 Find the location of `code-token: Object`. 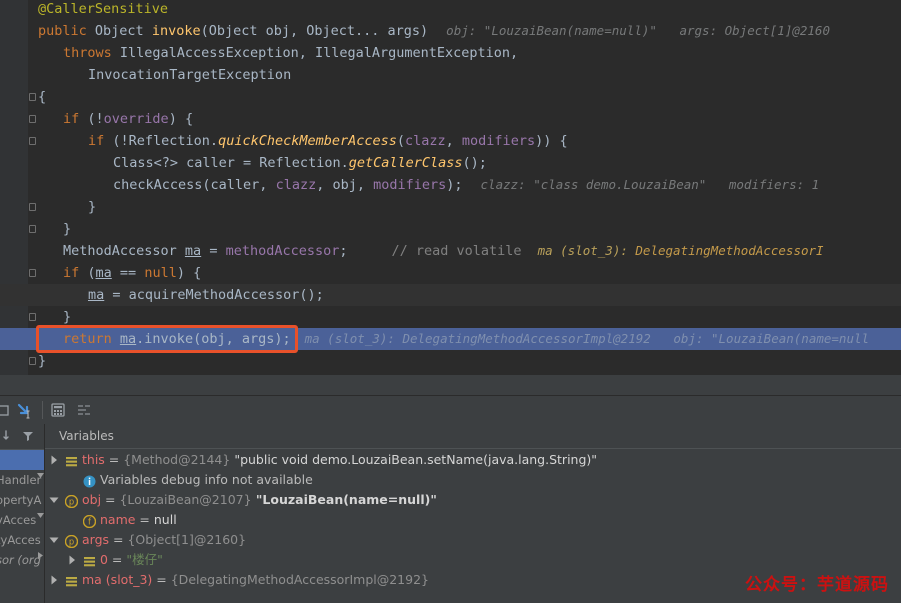

code-token: Object is located at coordinates (123, 31).